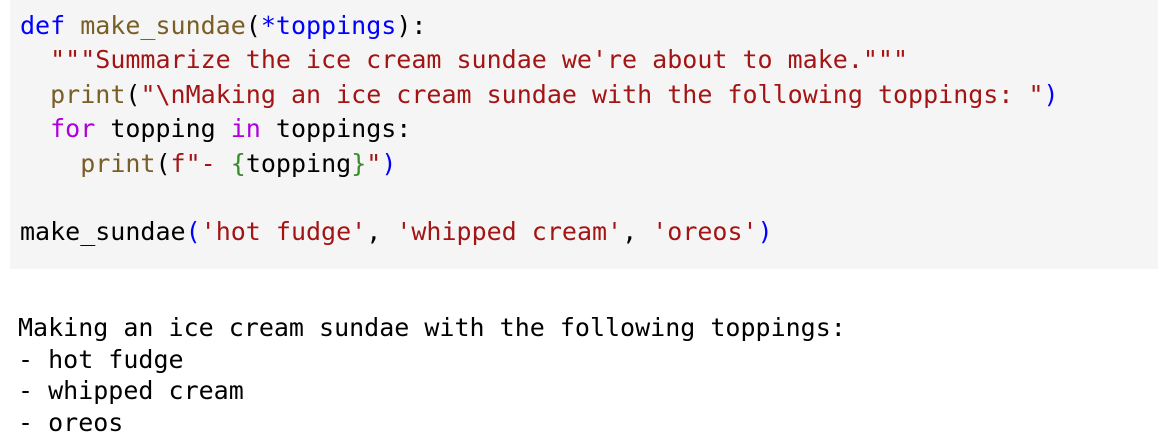 This screenshot has height=448, width=1158. What do you see at coordinates (359, 163) in the screenshot?
I see `code-token-interpolation-brace: }` at bounding box center [359, 163].